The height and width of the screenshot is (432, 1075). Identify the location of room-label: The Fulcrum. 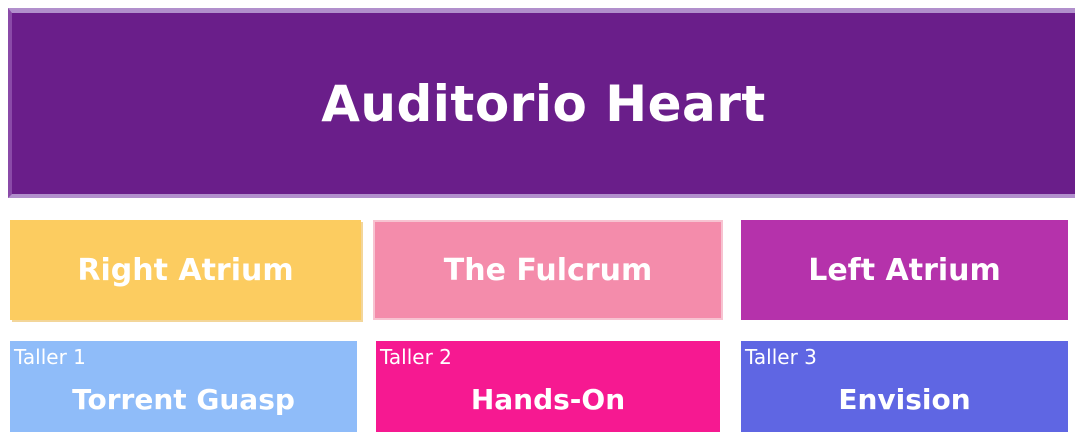
(548, 270).